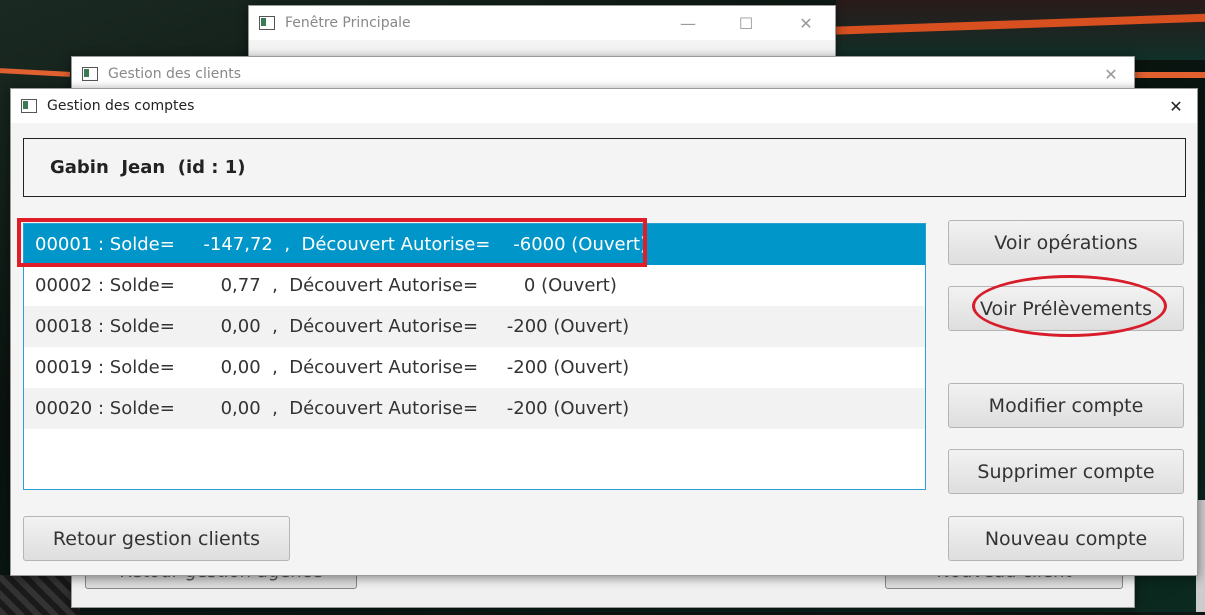 This screenshot has width=1205, height=615. I want to click on main-window-title: Fenêtre Principale, so click(348, 23).